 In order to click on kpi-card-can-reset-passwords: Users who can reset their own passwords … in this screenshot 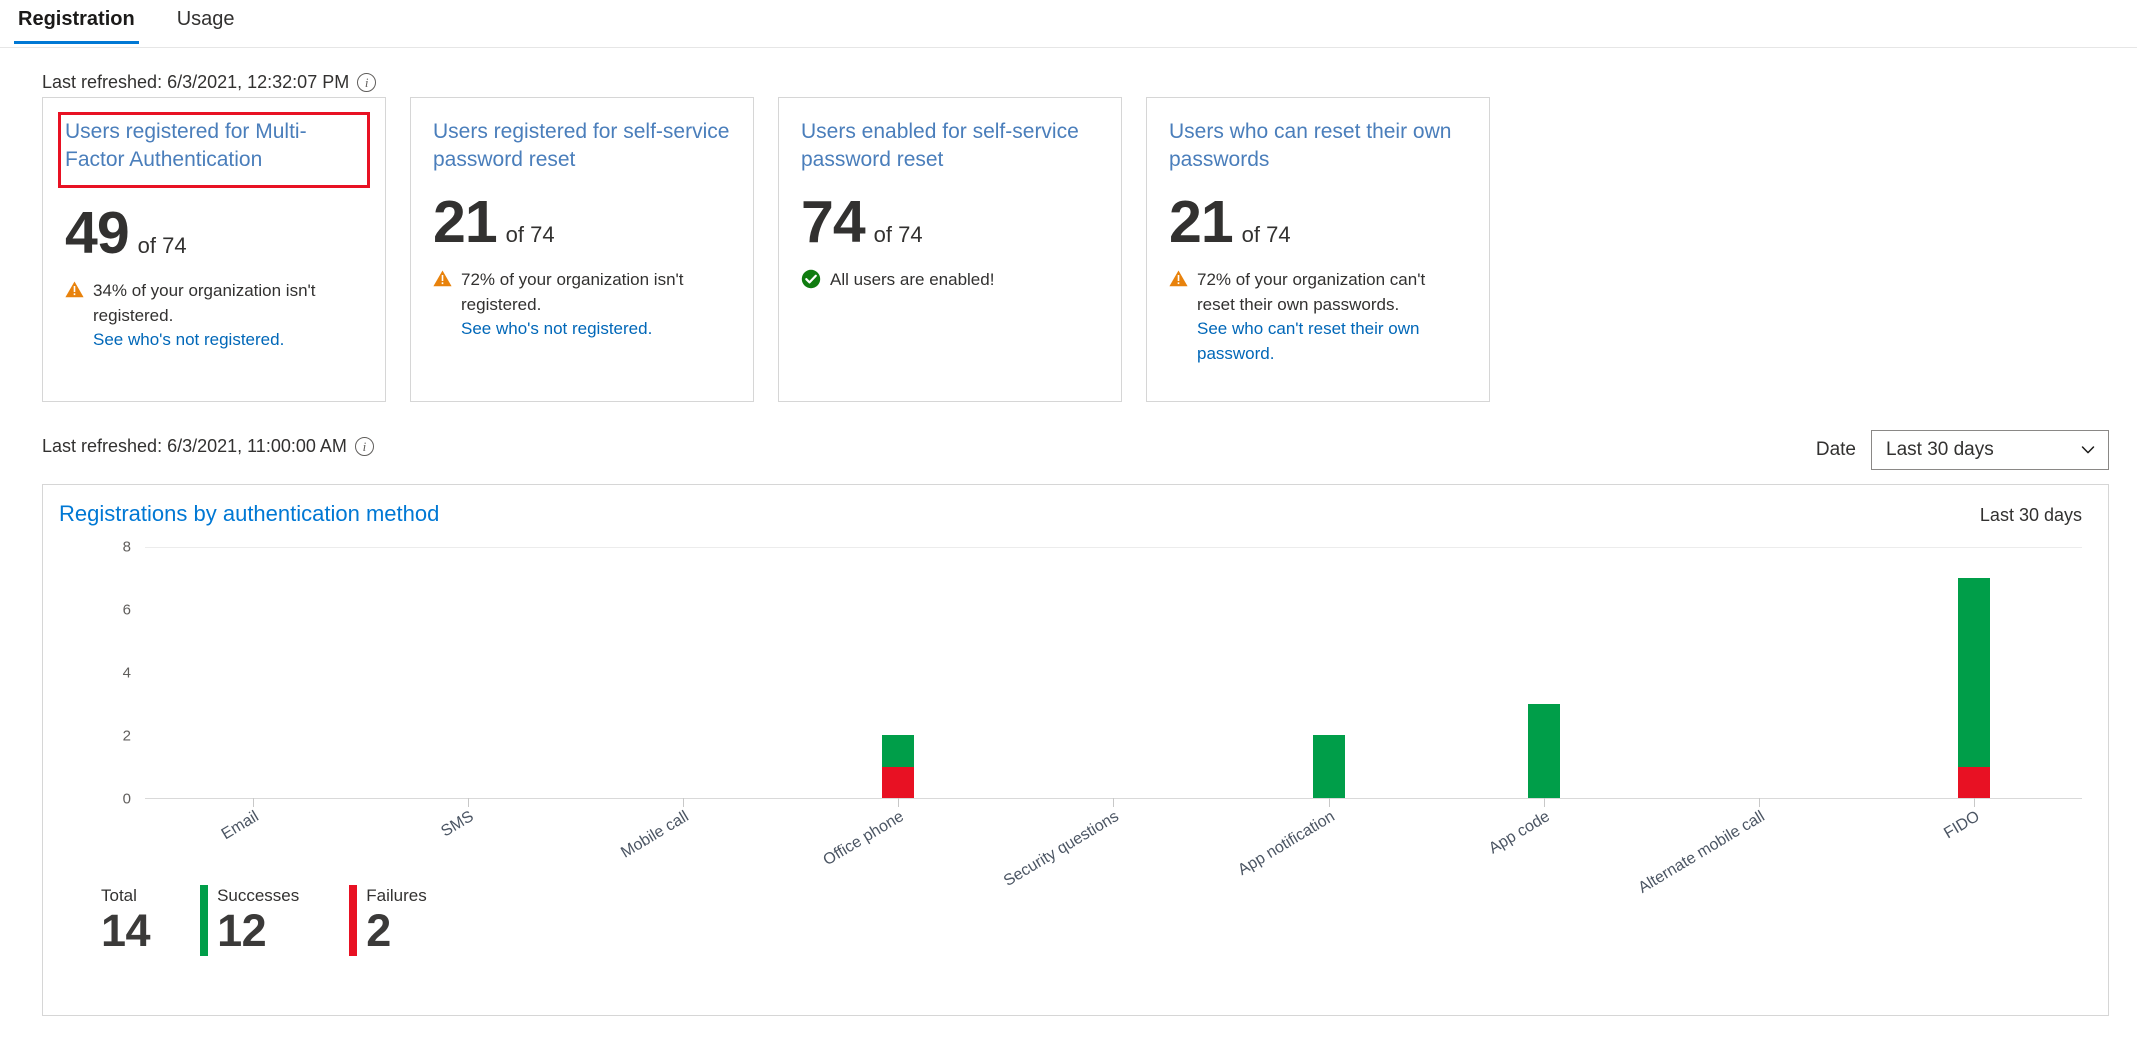, I will do `click(1318, 249)`.